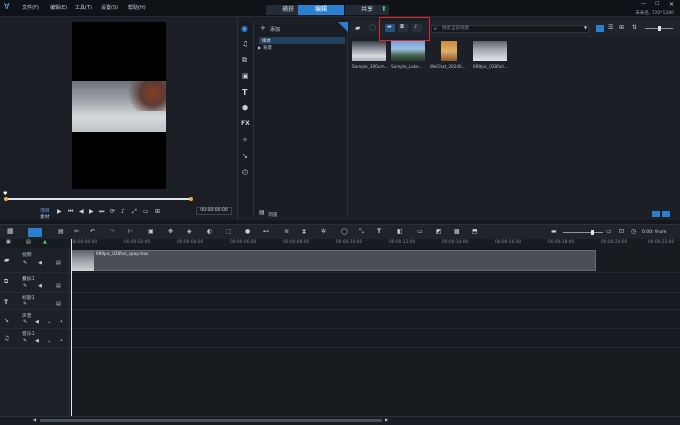  What do you see at coordinates (49, 322) in the screenshot?
I see `chevron-down-icon: ⌄` at bounding box center [49, 322].